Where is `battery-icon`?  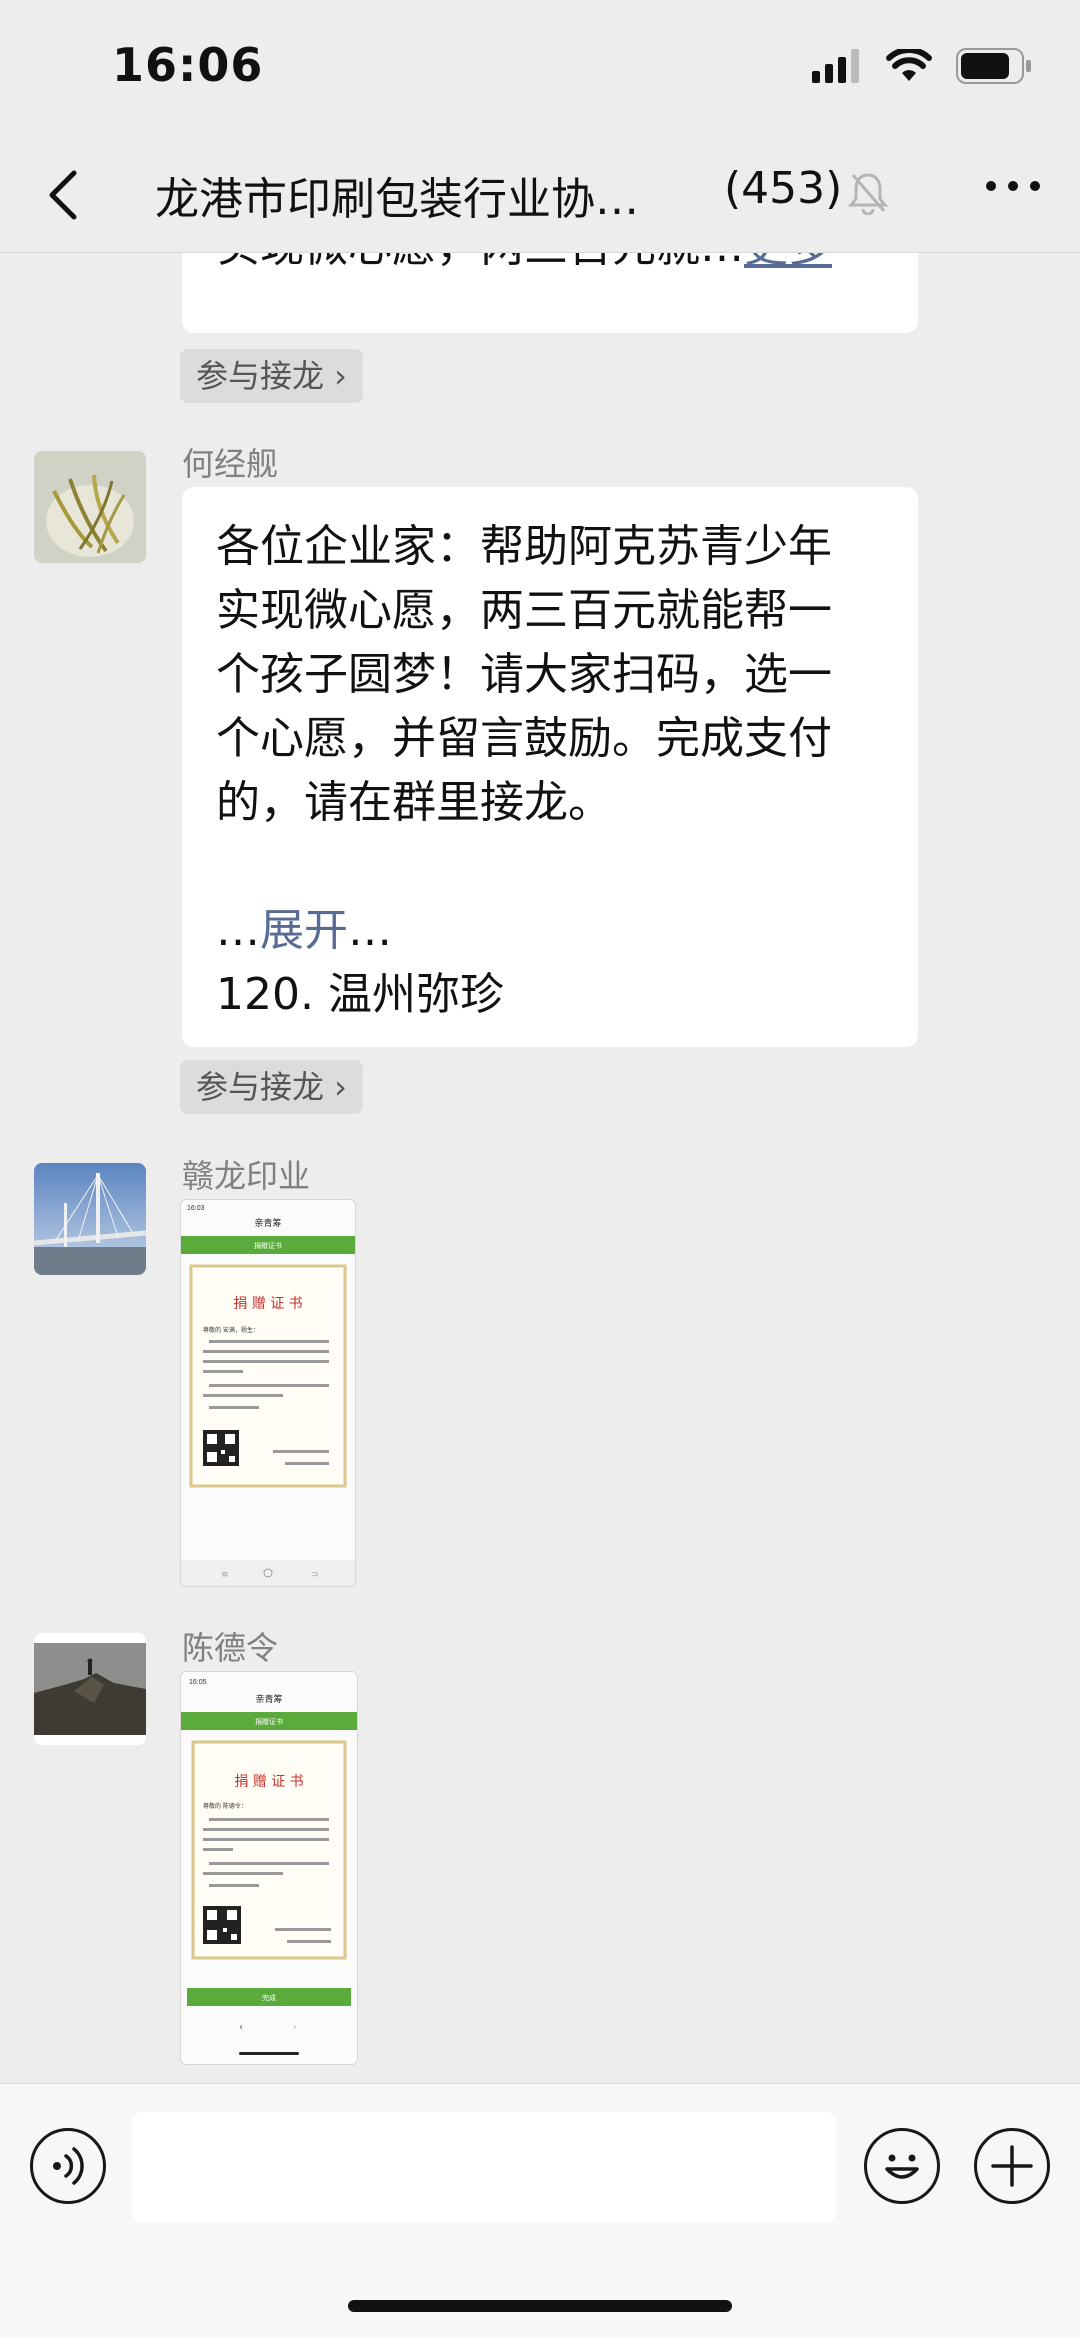
battery-icon is located at coordinates (993, 66).